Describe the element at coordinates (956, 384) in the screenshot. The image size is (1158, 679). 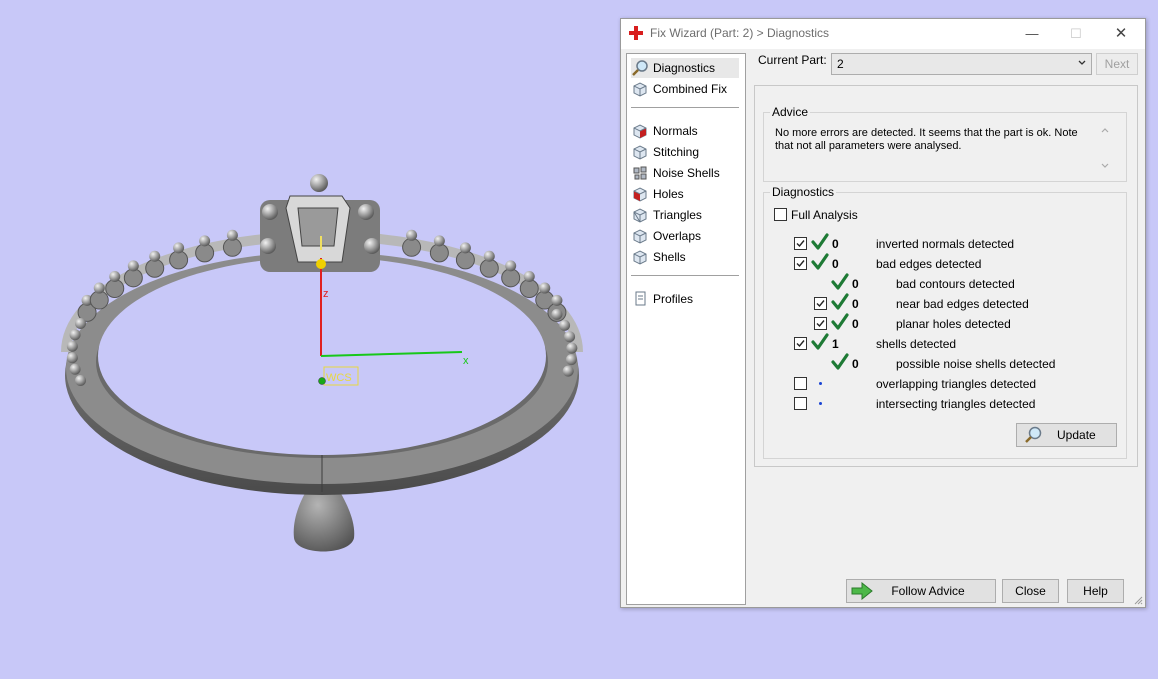
I see `diagnostic-label: overlapping triangles detected` at that location.